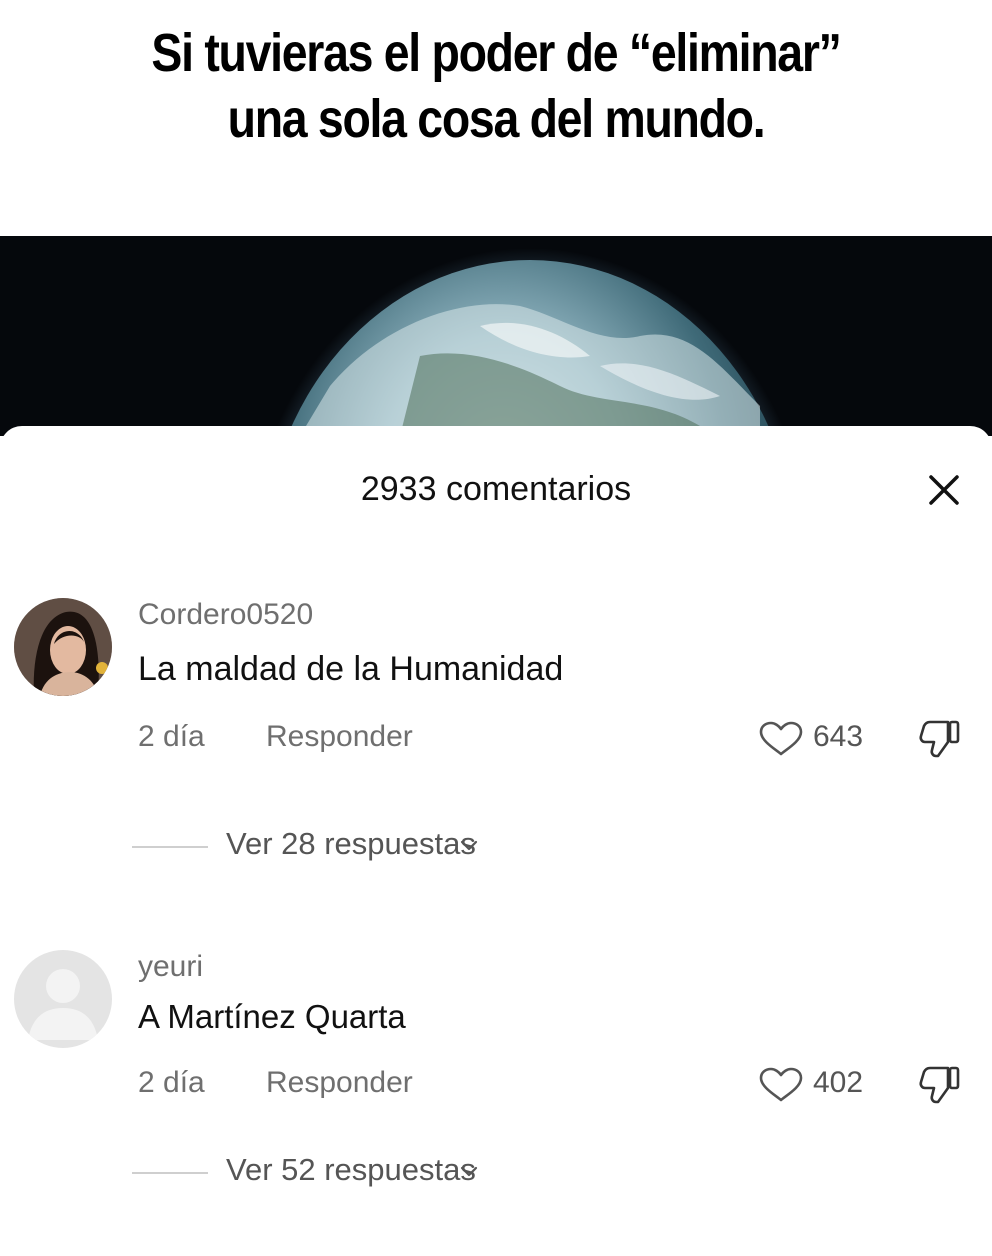 This screenshot has height=1256, width=992. I want to click on like-count: 402, so click(838, 1082).